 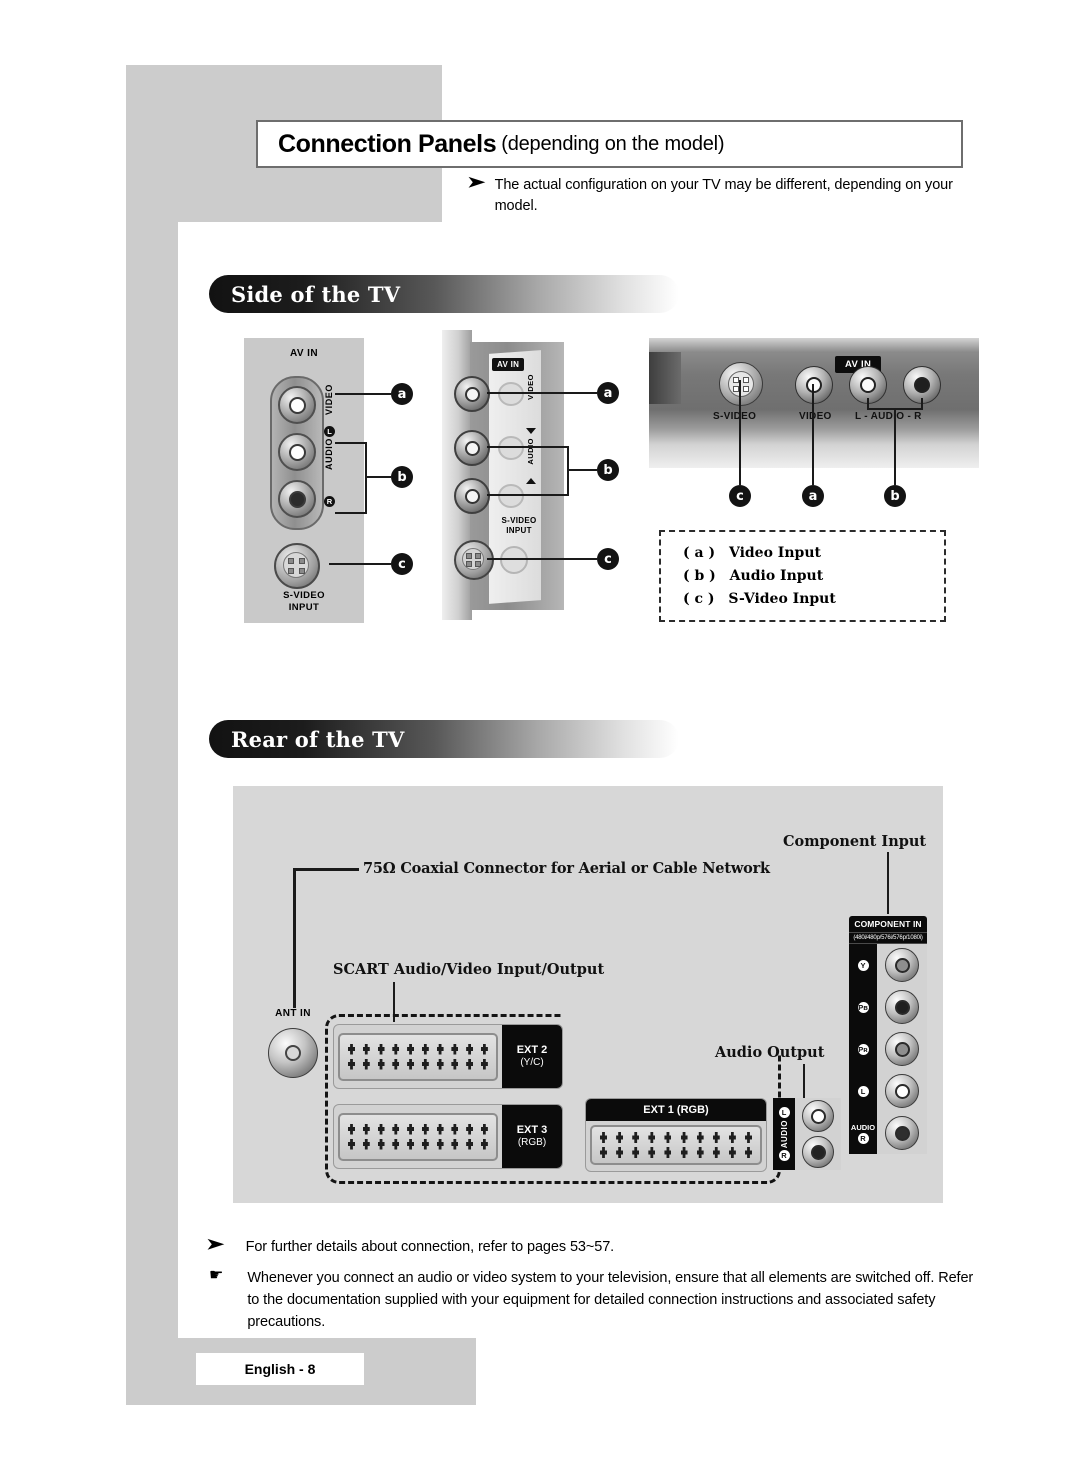 What do you see at coordinates (329, 454) in the screenshot?
I see `audio-label: AUDIO` at bounding box center [329, 454].